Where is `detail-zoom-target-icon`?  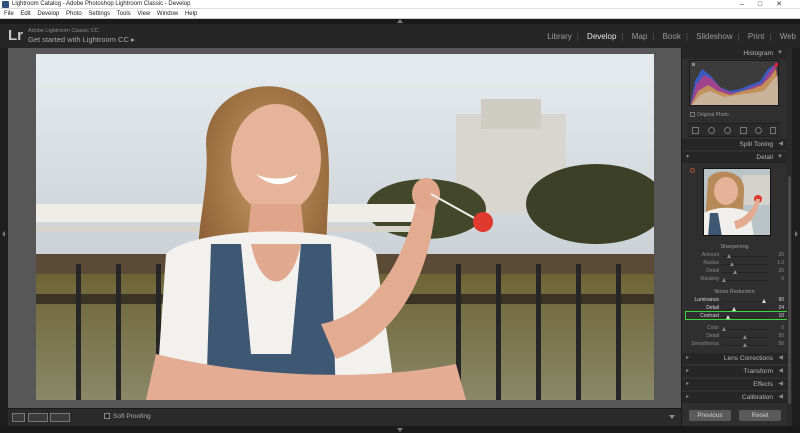
detail-zoom-target-icon is located at coordinates (692, 170).